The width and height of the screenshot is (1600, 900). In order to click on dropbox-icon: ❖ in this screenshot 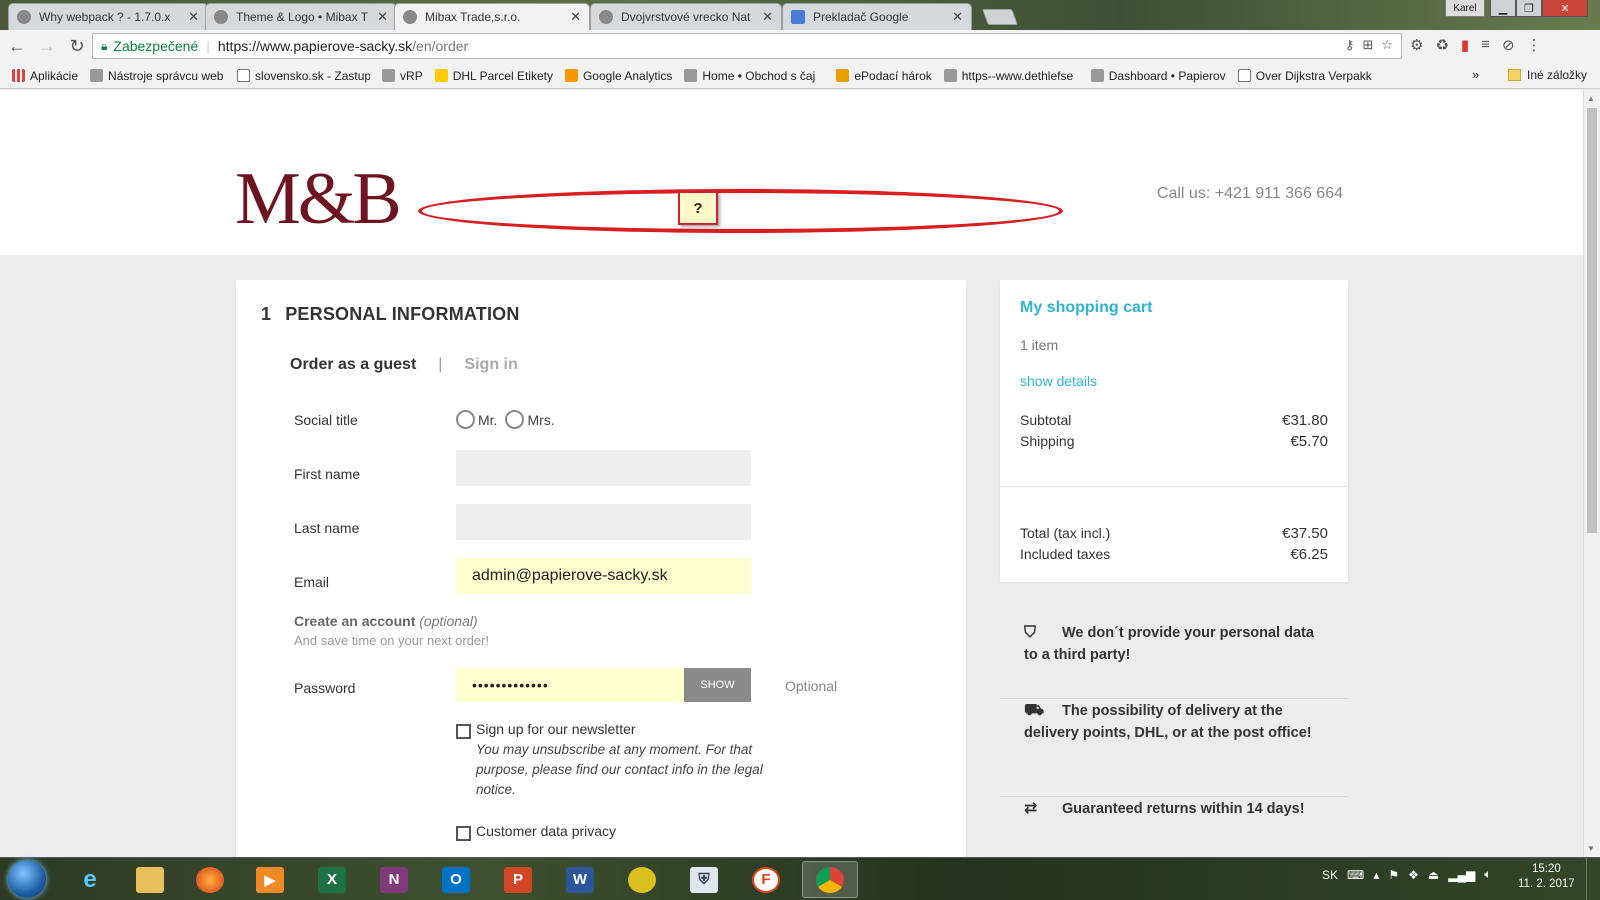, I will do `click(1413, 875)`.